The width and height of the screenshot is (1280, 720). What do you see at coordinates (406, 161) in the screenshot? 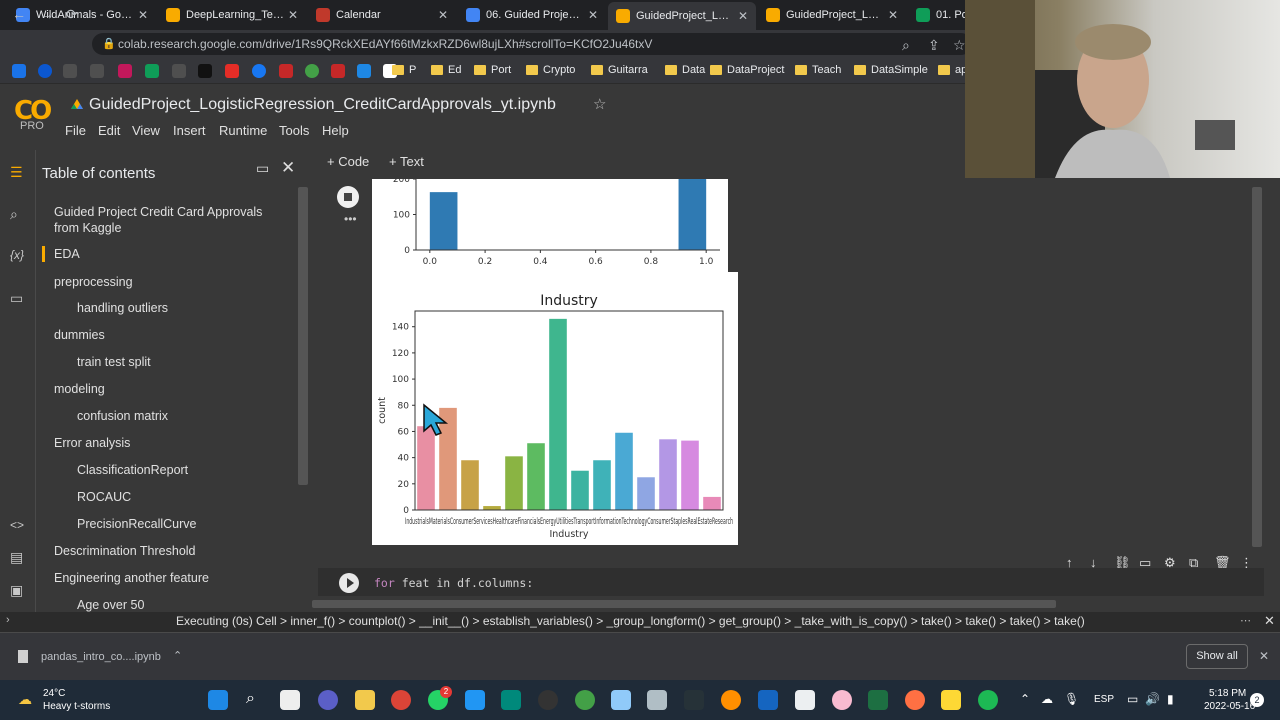
I see `add-text-button: + Text` at bounding box center [406, 161].